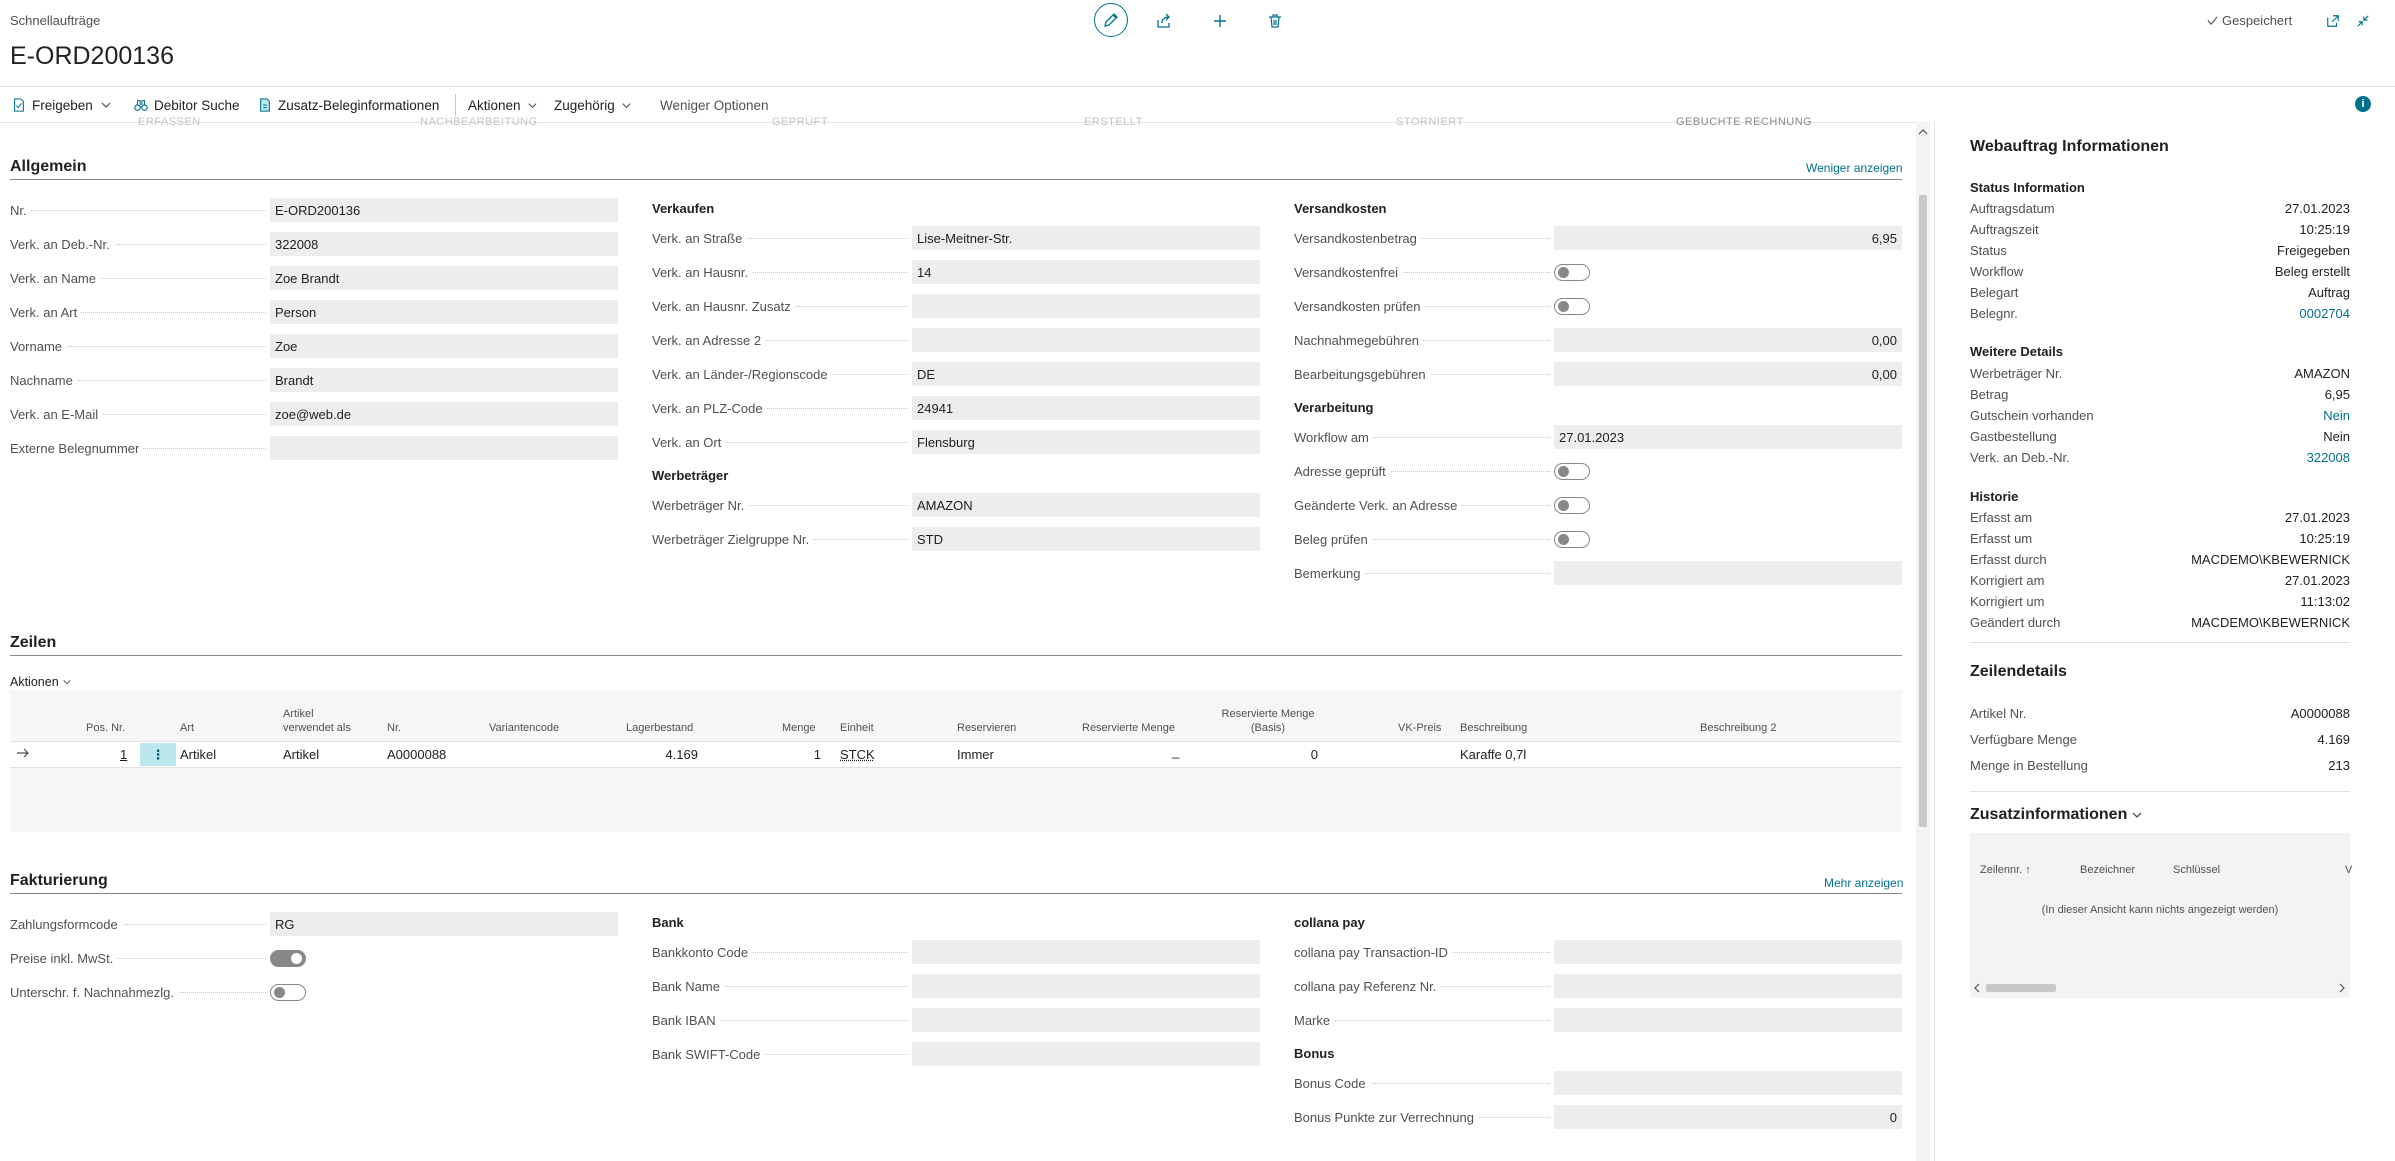 This screenshot has height=1161, width=2395. I want to click on shipping-check-toggle, so click(1572, 306).